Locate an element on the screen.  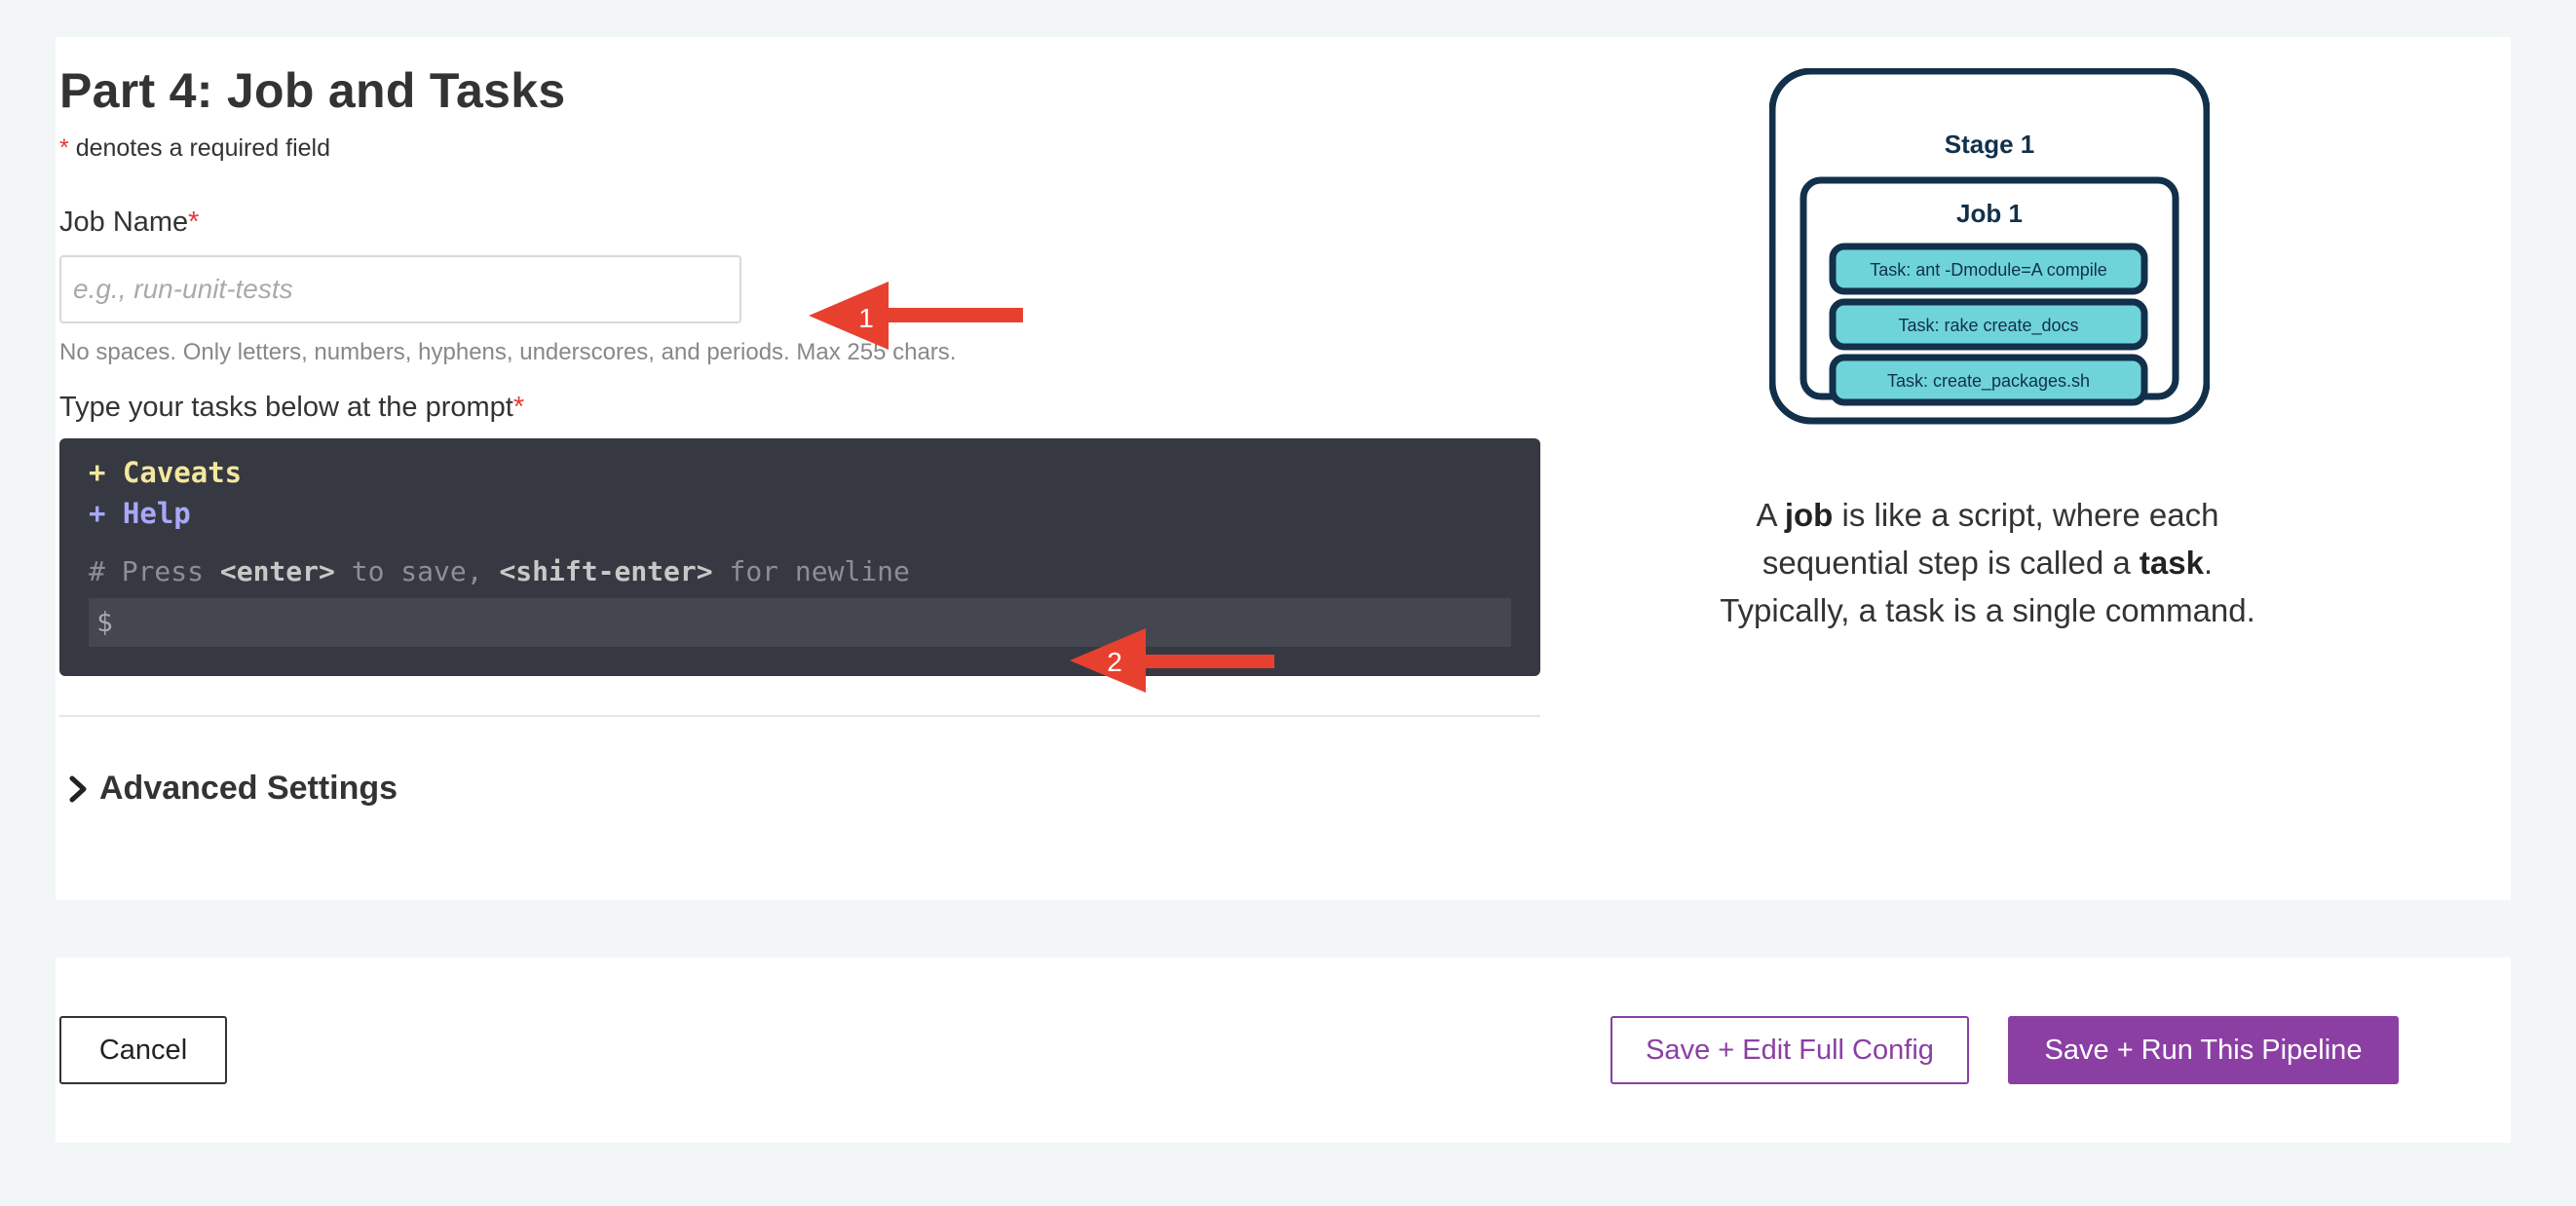
chevron-right-icon is located at coordinates (78, 789).